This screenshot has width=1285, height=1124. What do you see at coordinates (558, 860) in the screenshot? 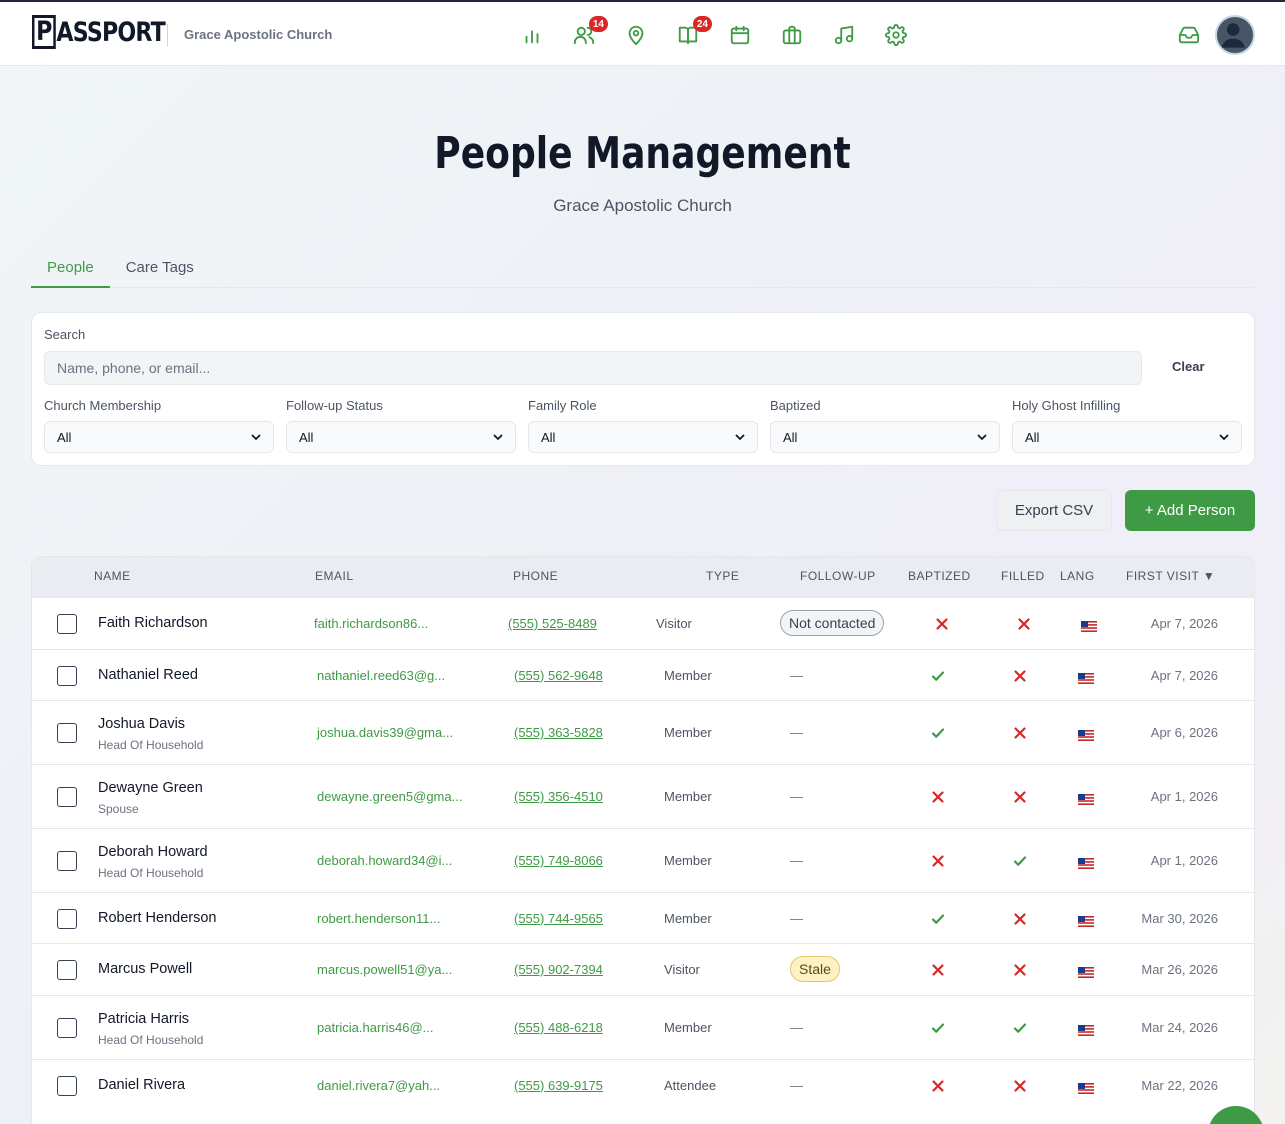
I see `person-phone: (555) 749-8066` at bounding box center [558, 860].